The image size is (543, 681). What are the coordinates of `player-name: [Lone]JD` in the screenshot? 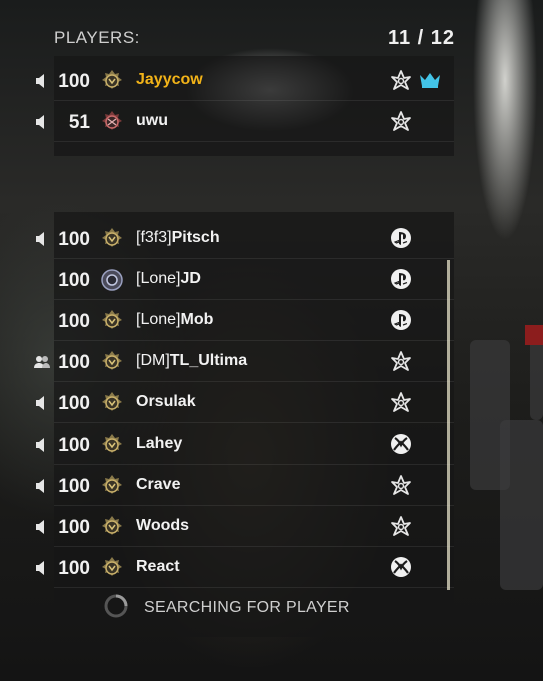 It's located at (168, 279).